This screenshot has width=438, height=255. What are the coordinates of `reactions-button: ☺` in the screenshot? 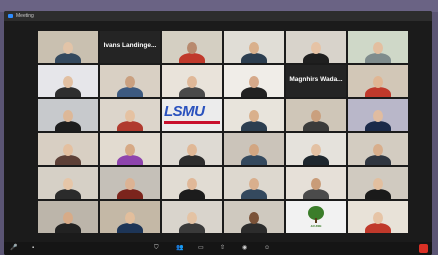 It's located at (267, 248).